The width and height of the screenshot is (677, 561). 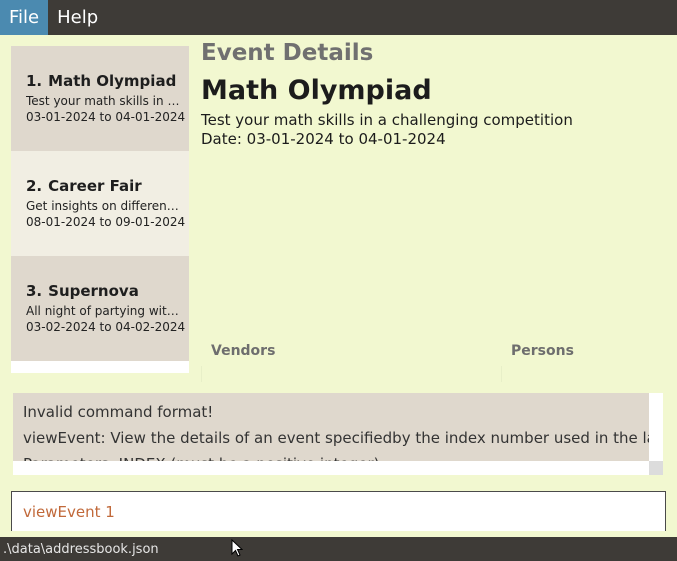 What do you see at coordinates (93, 291) in the screenshot?
I see `event-card-name: Supernova` at bounding box center [93, 291].